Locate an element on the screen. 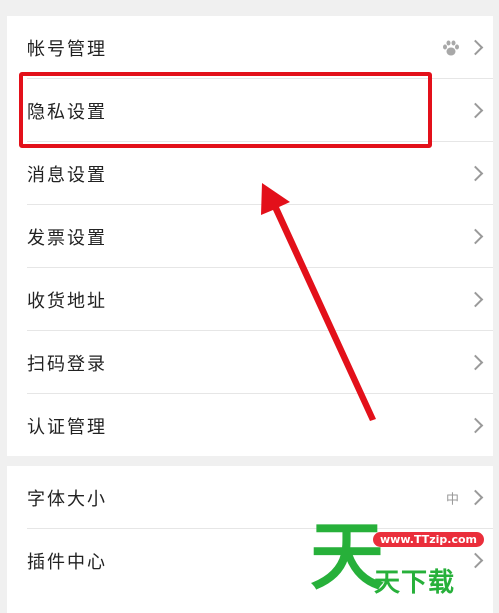 The height and width of the screenshot is (613, 499). font-size-value: 中 is located at coordinates (452, 499).